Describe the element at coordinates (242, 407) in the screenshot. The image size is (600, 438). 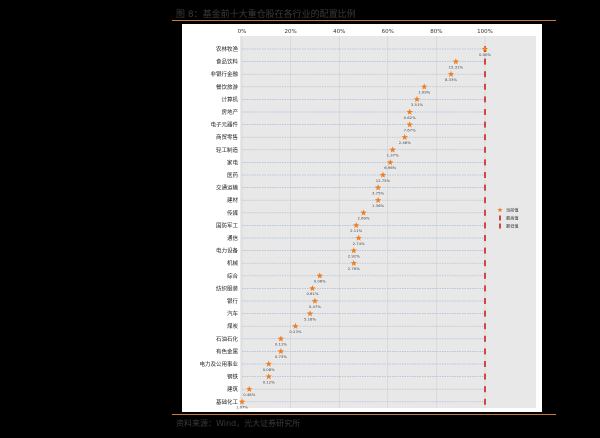
I see `point-value-label: 1.07%` at that location.